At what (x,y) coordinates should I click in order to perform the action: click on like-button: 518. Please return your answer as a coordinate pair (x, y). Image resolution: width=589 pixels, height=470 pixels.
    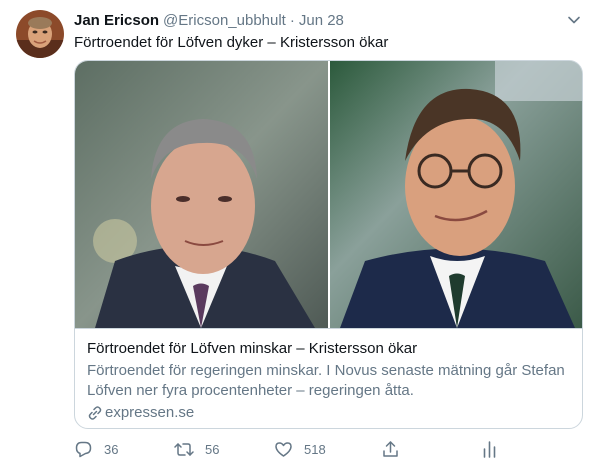
    Looking at the image, I should click on (300, 449).